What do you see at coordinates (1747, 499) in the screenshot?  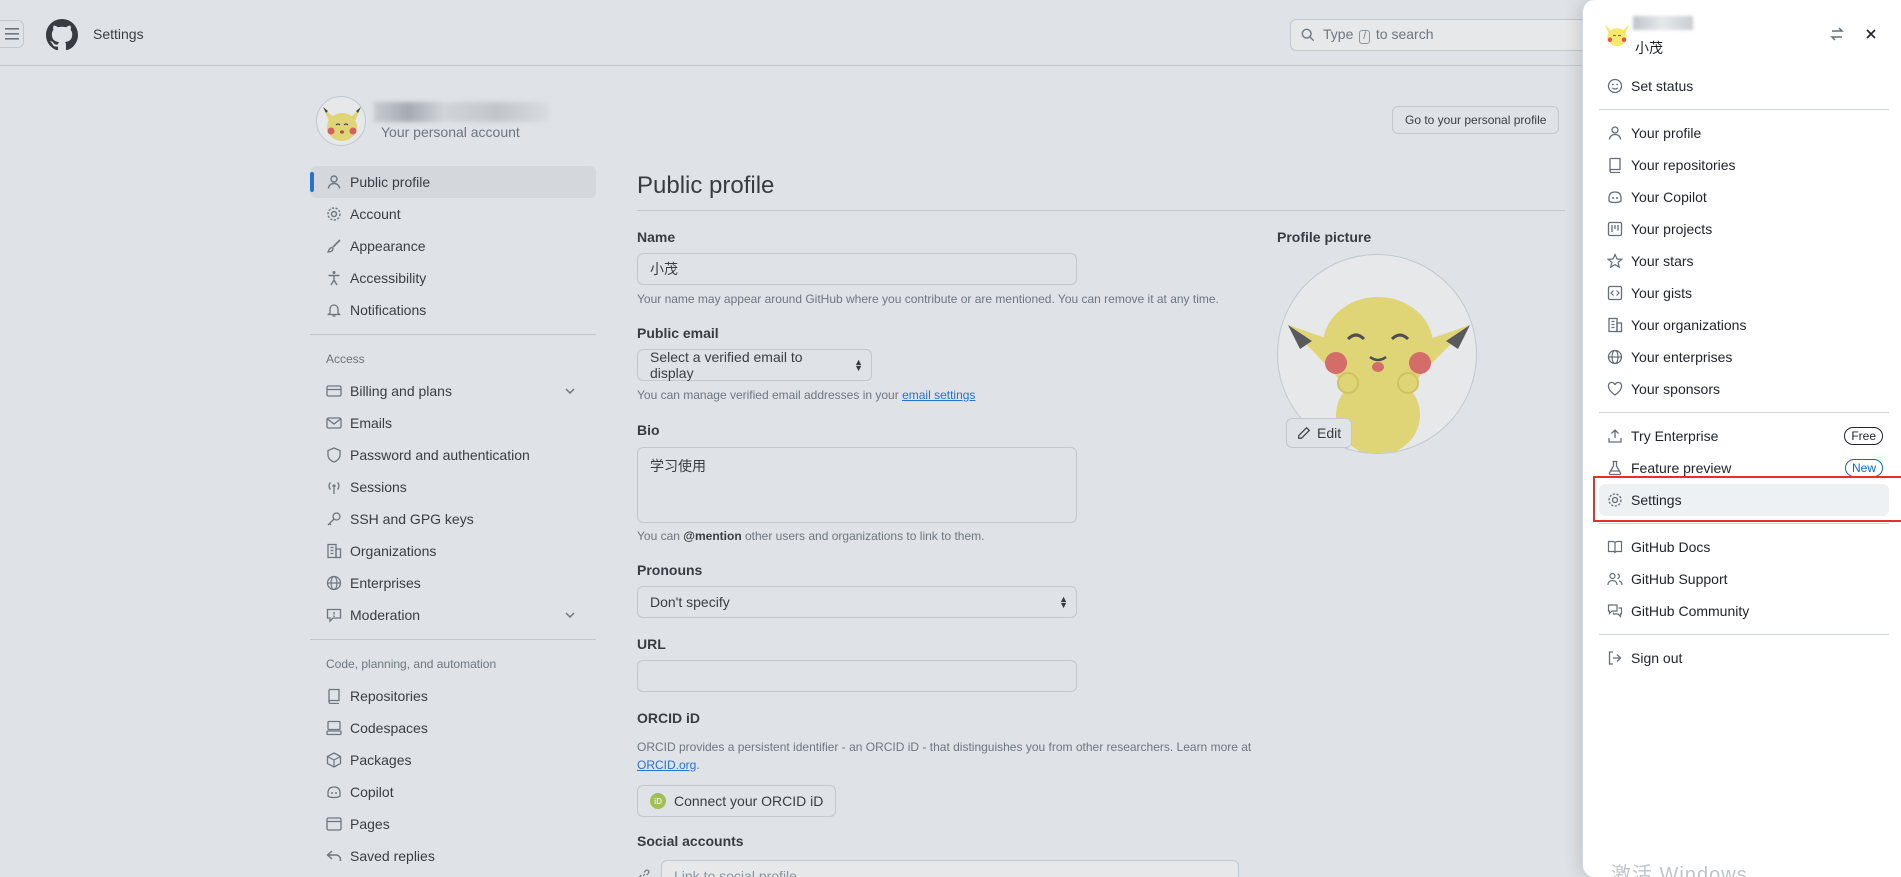 I see `menu-item-settings: Settings` at bounding box center [1747, 499].